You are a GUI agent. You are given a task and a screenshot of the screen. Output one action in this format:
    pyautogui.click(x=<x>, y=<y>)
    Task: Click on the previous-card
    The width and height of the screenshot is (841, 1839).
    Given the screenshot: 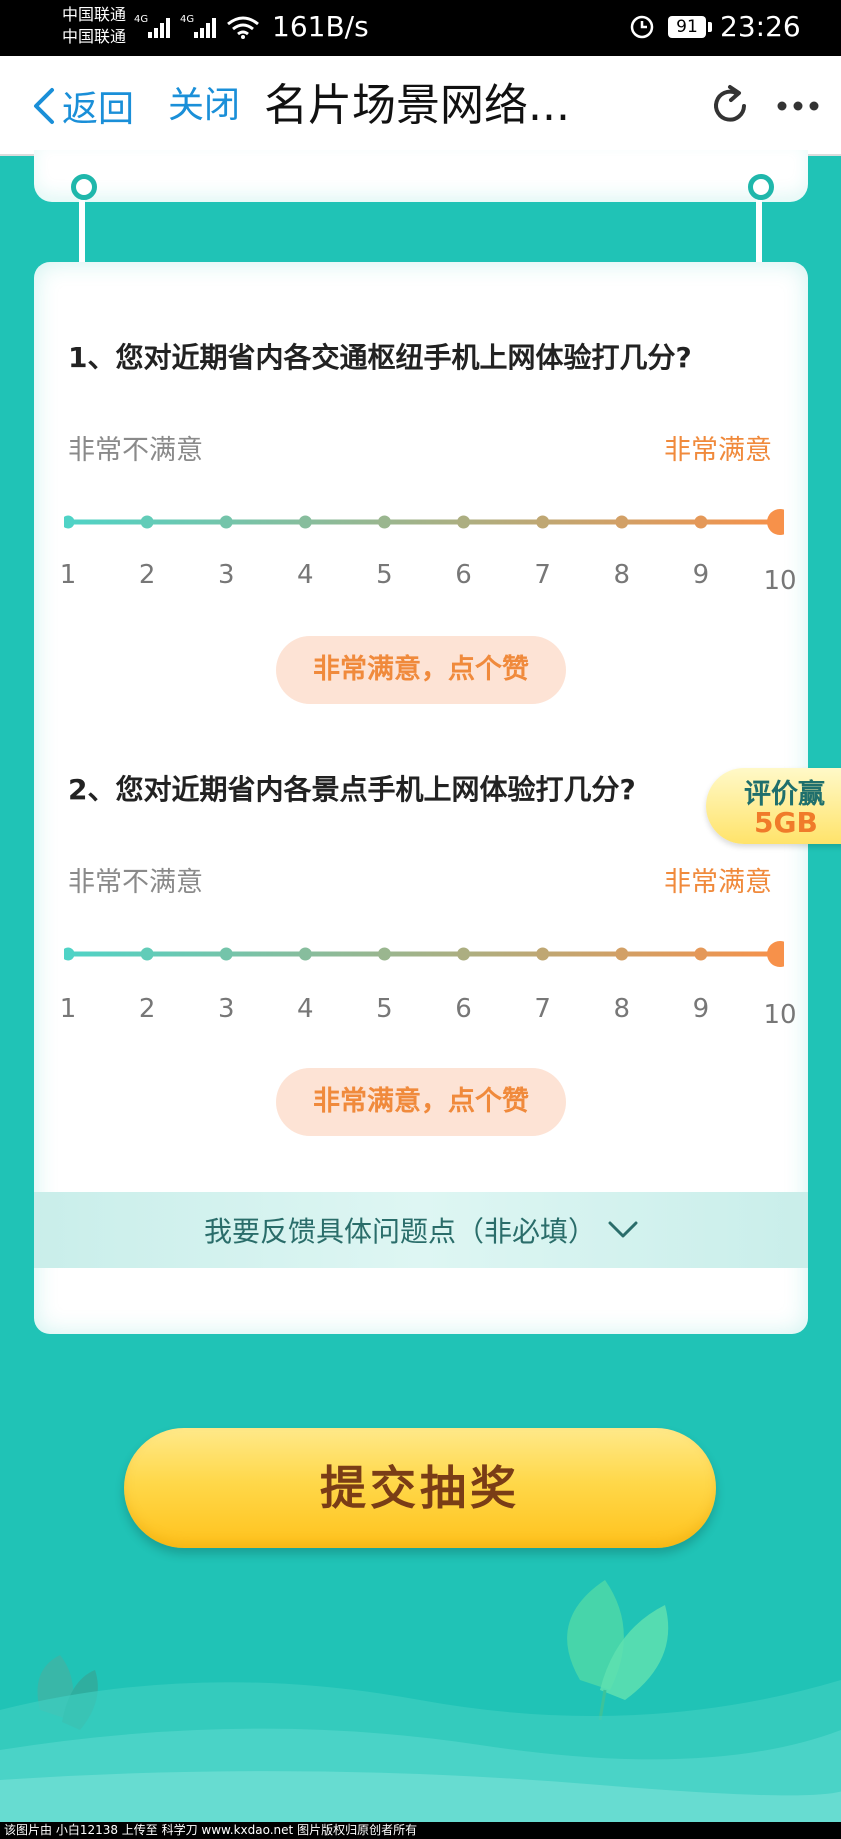 What is the action you would take?
    pyautogui.click(x=421, y=176)
    